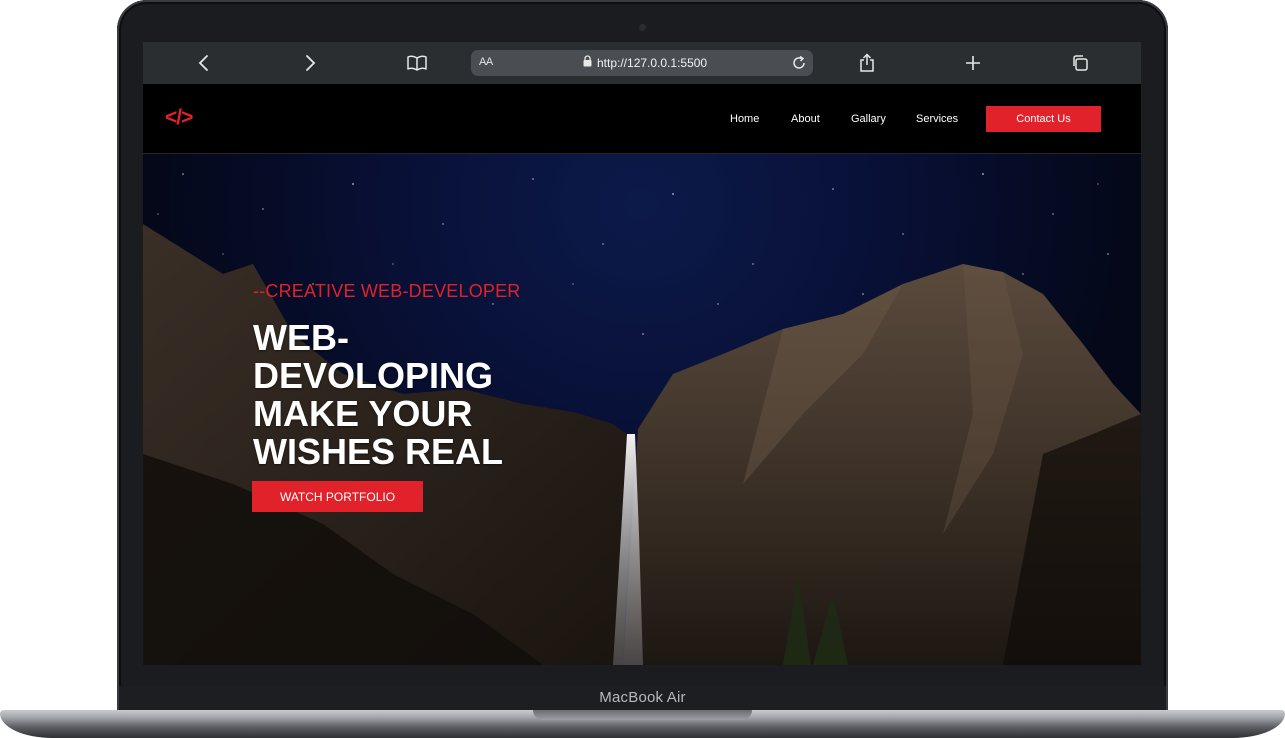  I want to click on reload-icon, so click(799, 65).